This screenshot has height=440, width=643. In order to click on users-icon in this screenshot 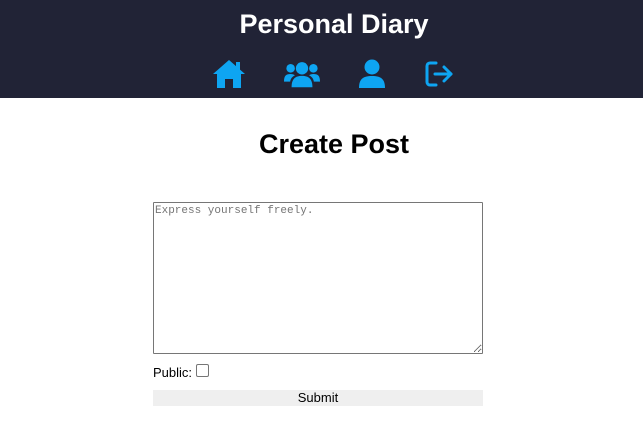, I will do `click(302, 74)`.